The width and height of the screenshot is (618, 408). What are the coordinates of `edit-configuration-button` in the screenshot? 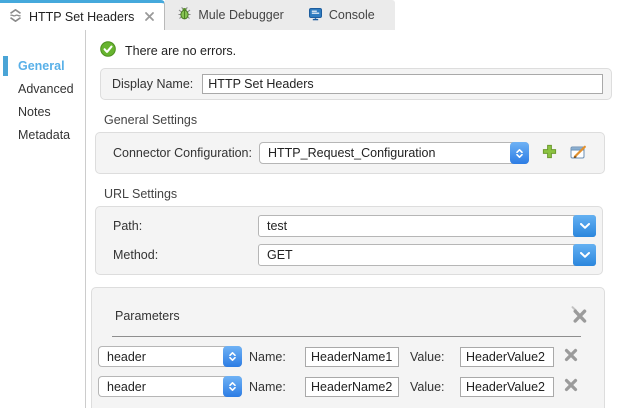 It's located at (579, 153).